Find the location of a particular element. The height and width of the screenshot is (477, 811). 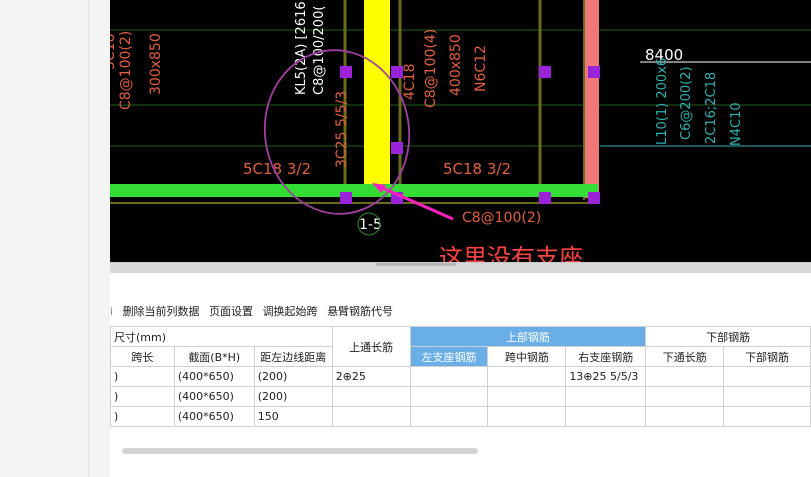

header-top-through: 上通长筋 is located at coordinates (371, 346).